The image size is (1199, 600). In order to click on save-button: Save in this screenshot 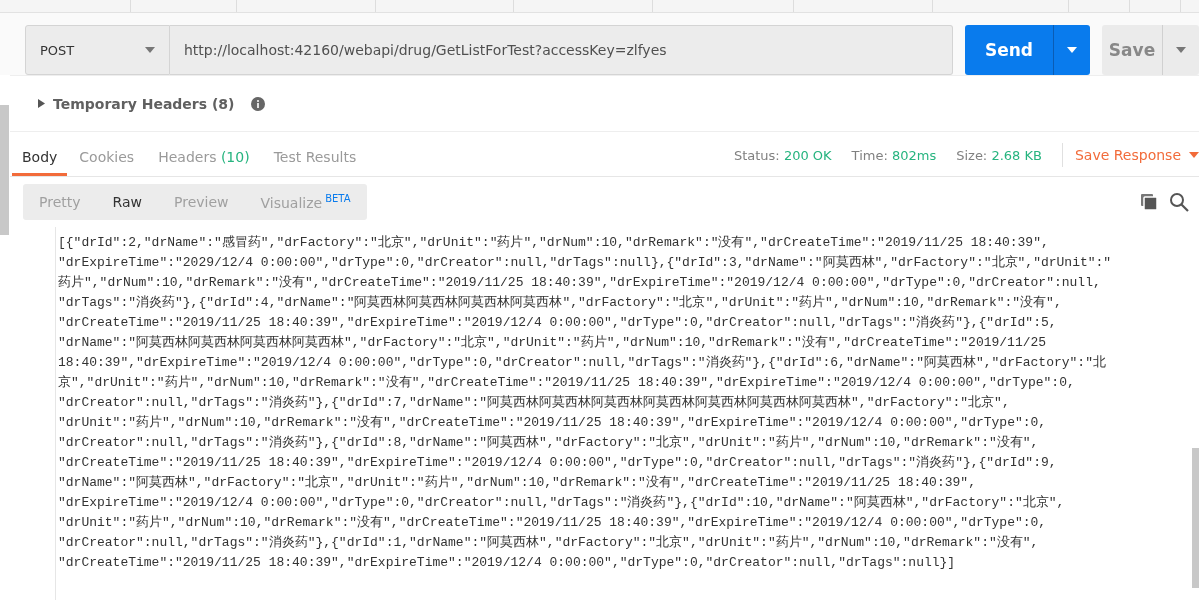, I will do `click(1132, 50)`.